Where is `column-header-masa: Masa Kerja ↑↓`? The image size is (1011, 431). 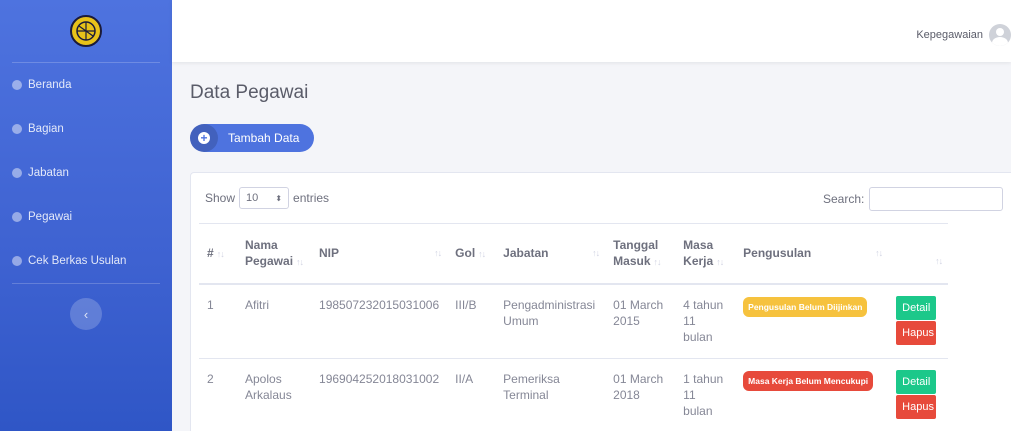
column-header-masa: Masa Kerja ↑↓ is located at coordinates (705, 254).